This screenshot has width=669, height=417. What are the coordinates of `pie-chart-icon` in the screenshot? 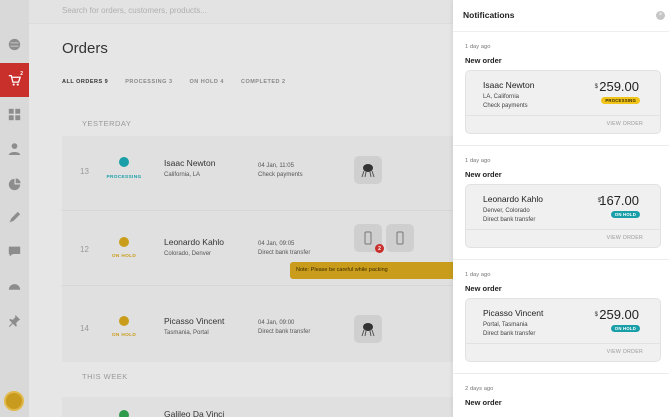 It's located at (14, 183).